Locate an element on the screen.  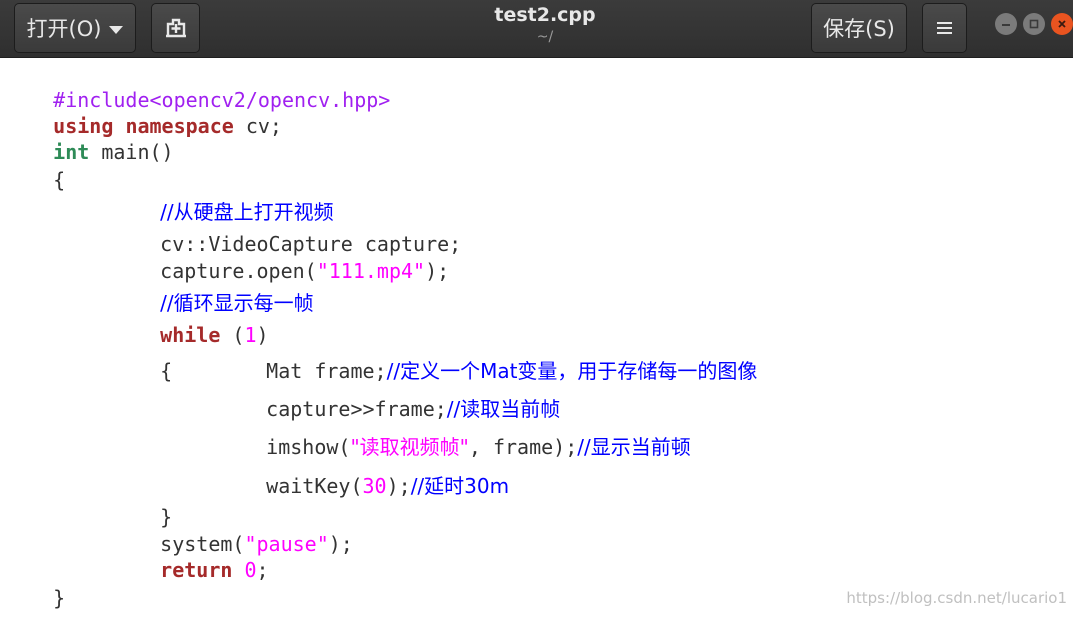
window-title: test2.cpp is located at coordinates (545, 15).